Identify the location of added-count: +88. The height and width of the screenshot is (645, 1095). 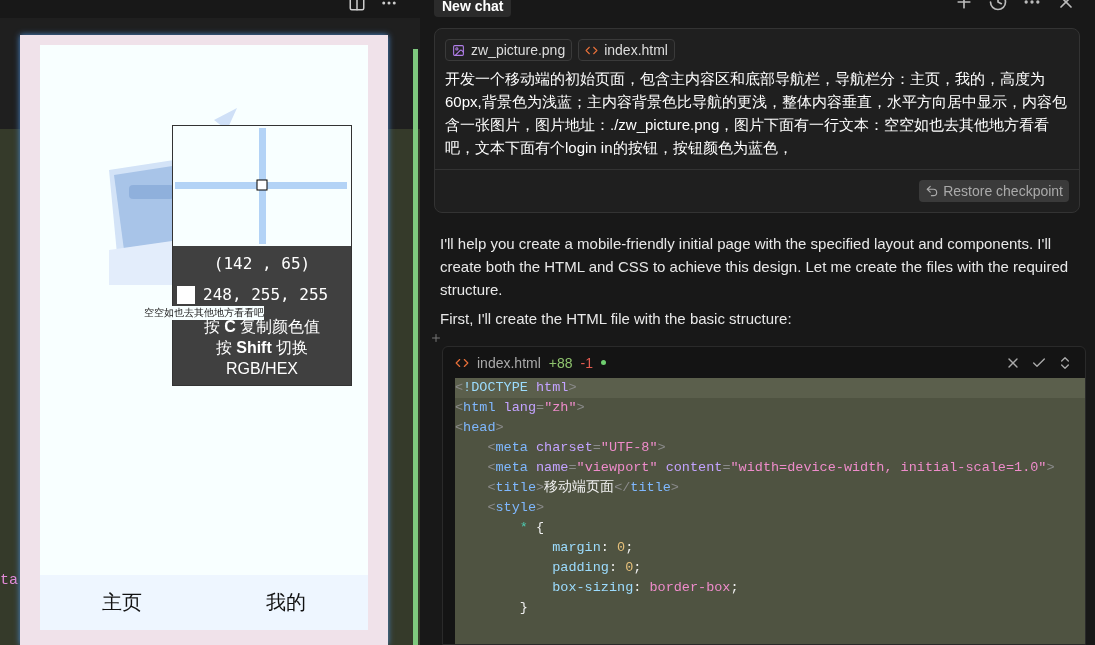
(560, 362).